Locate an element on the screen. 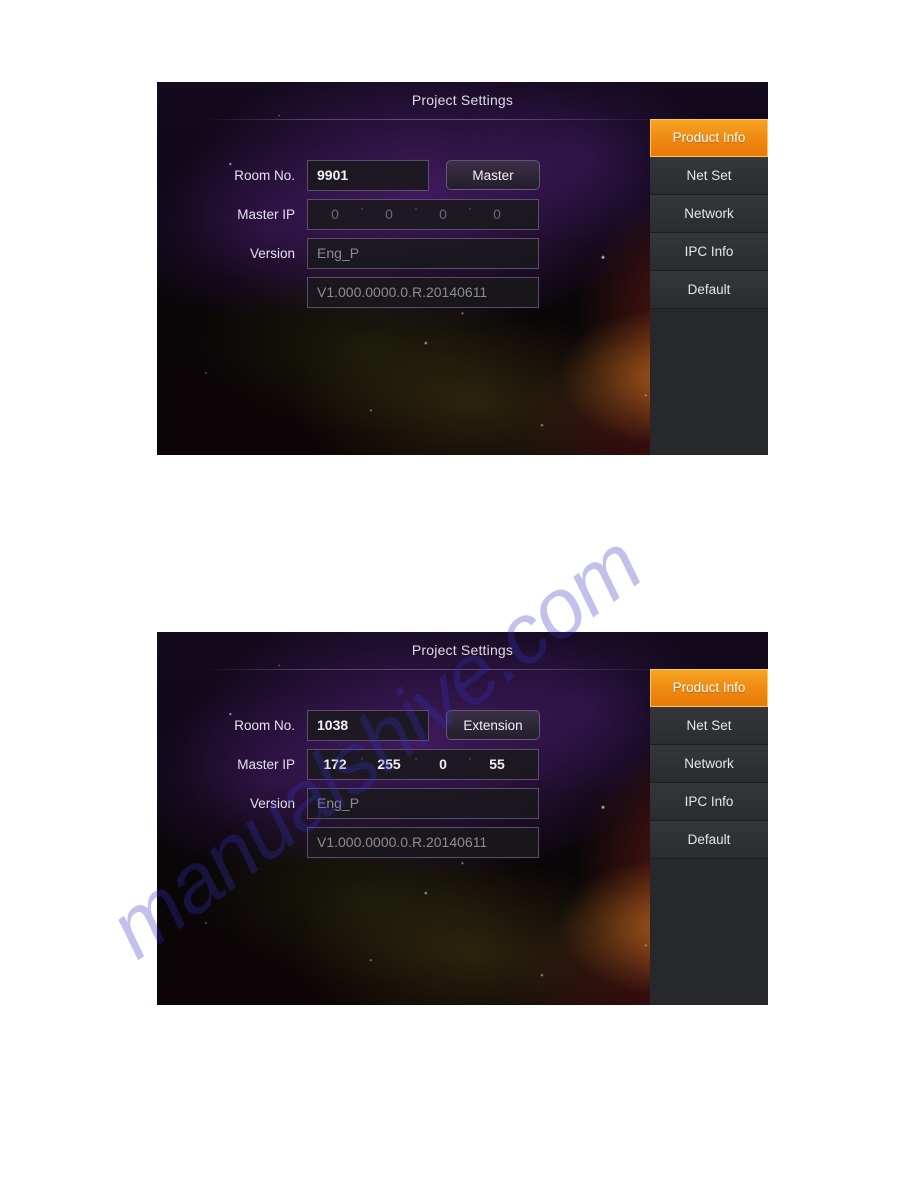 The image size is (918, 1188). master-ip-input: 0 · 0 · 0 · 0 is located at coordinates (423, 214).